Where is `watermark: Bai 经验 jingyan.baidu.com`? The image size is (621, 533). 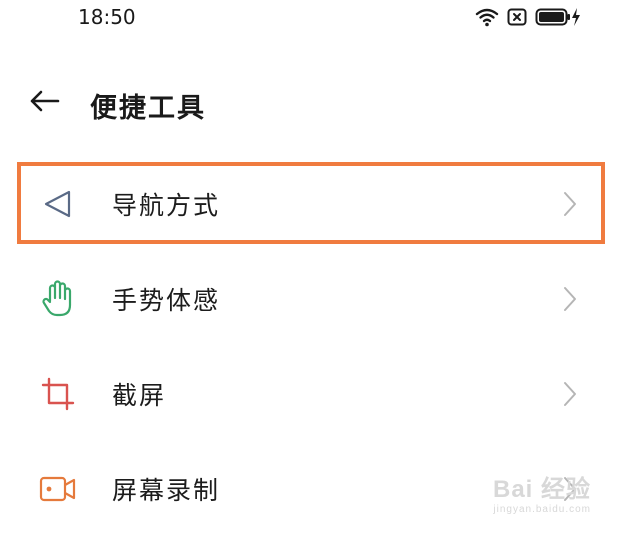 watermark: Bai 经验 jingyan.baidu.com is located at coordinates (542, 492).